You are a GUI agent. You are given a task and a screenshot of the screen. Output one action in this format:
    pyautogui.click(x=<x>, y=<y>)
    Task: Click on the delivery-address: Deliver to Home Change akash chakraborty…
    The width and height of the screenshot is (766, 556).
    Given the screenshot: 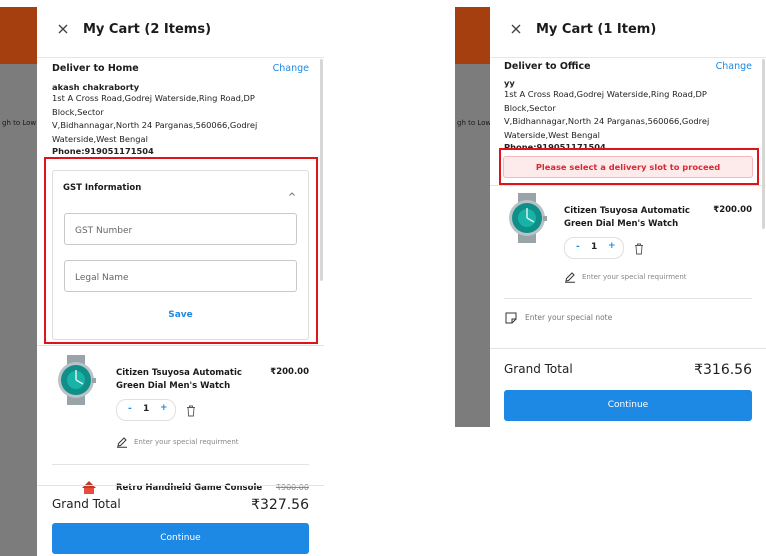 What is the action you would take?
    pyautogui.click(x=180, y=109)
    